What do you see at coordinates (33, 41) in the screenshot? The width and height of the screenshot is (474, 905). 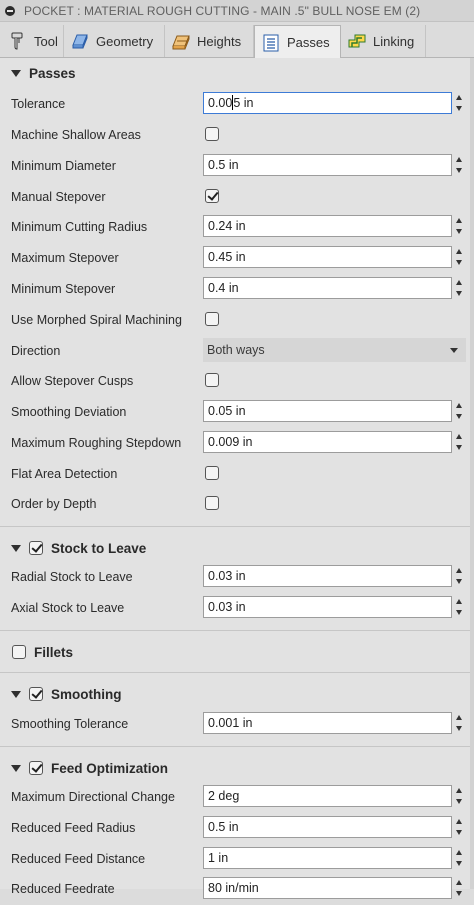 I see `tab-tool: Tool` at bounding box center [33, 41].